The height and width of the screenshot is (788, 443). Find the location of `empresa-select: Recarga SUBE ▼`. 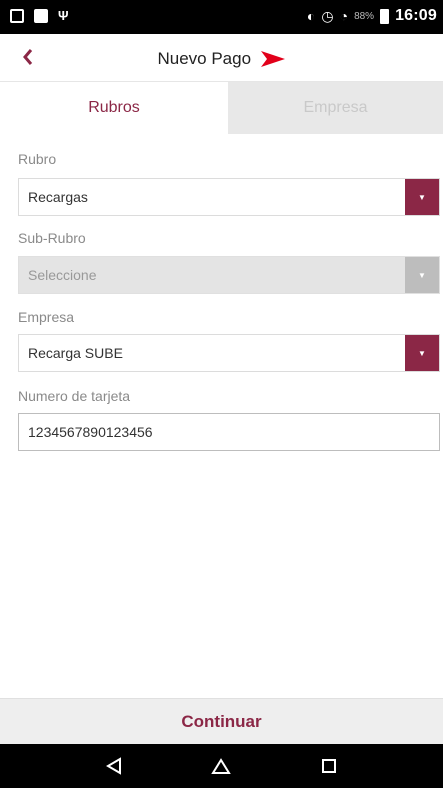

empresa-select: Recarga SUBE ▼ is located at coordinates (229, 353).